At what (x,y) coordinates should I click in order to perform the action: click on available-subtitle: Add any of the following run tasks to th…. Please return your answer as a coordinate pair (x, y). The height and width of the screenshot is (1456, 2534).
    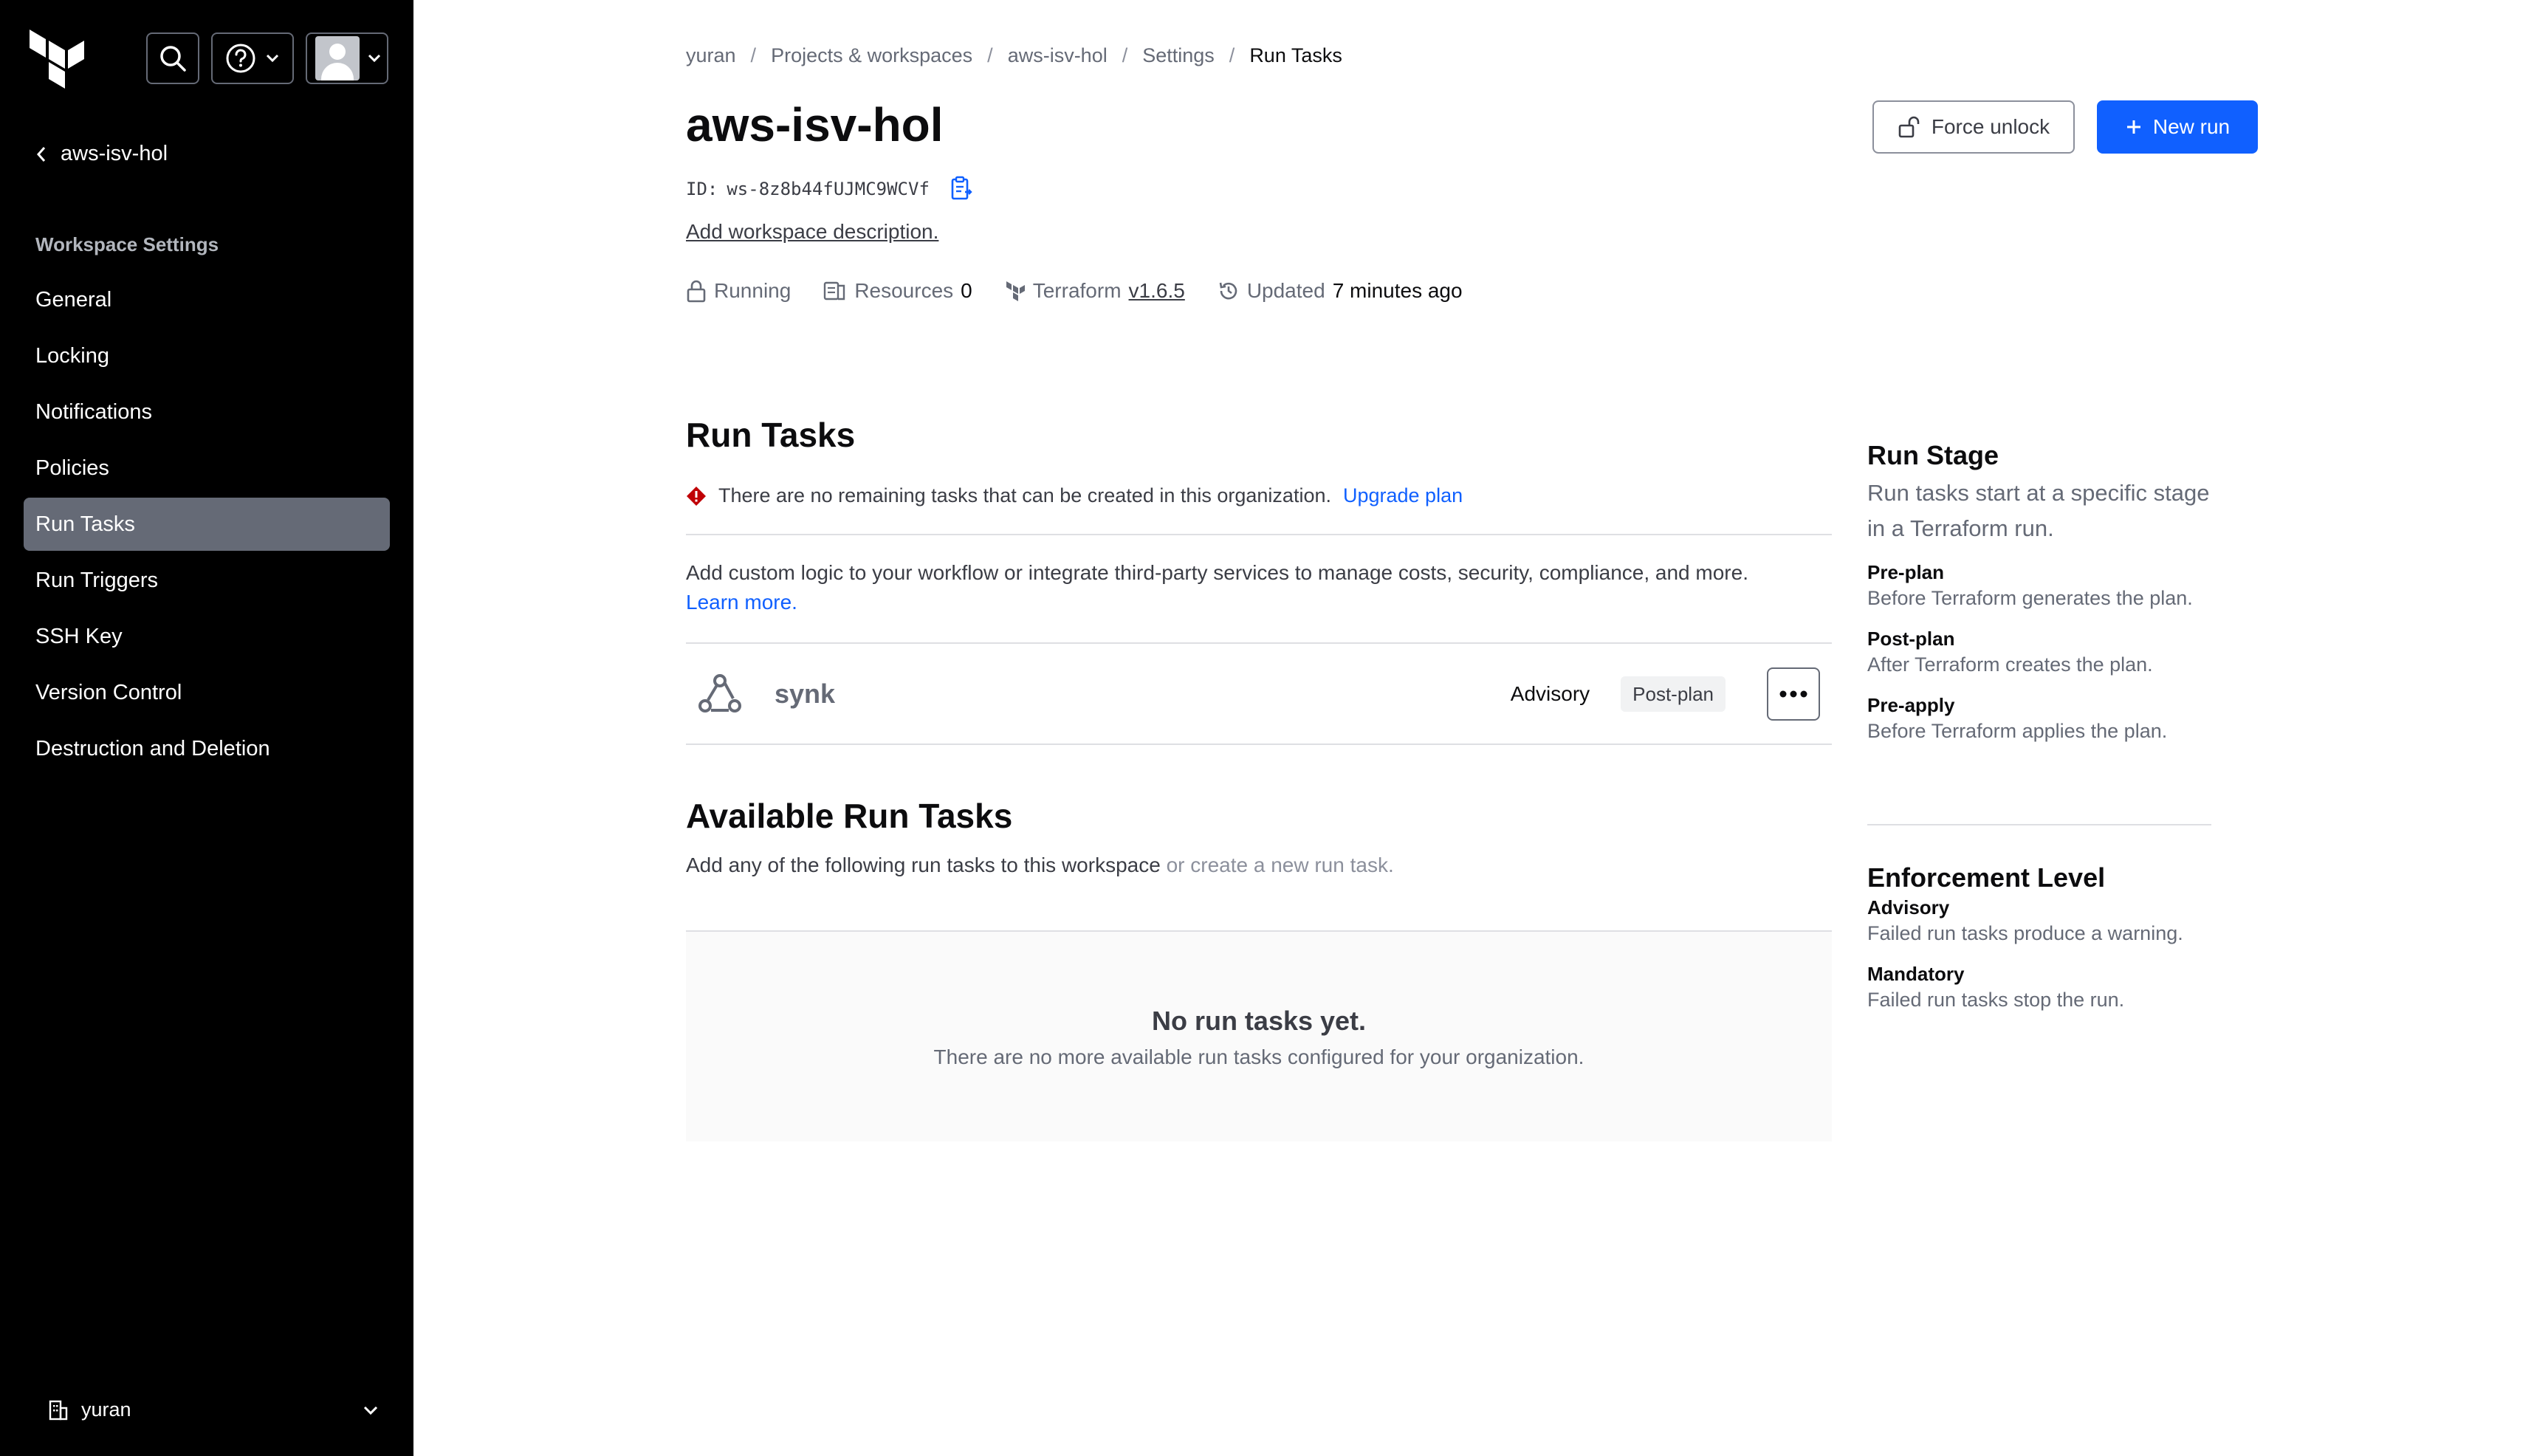
    Looking at the image, I should click on (1040, 866).